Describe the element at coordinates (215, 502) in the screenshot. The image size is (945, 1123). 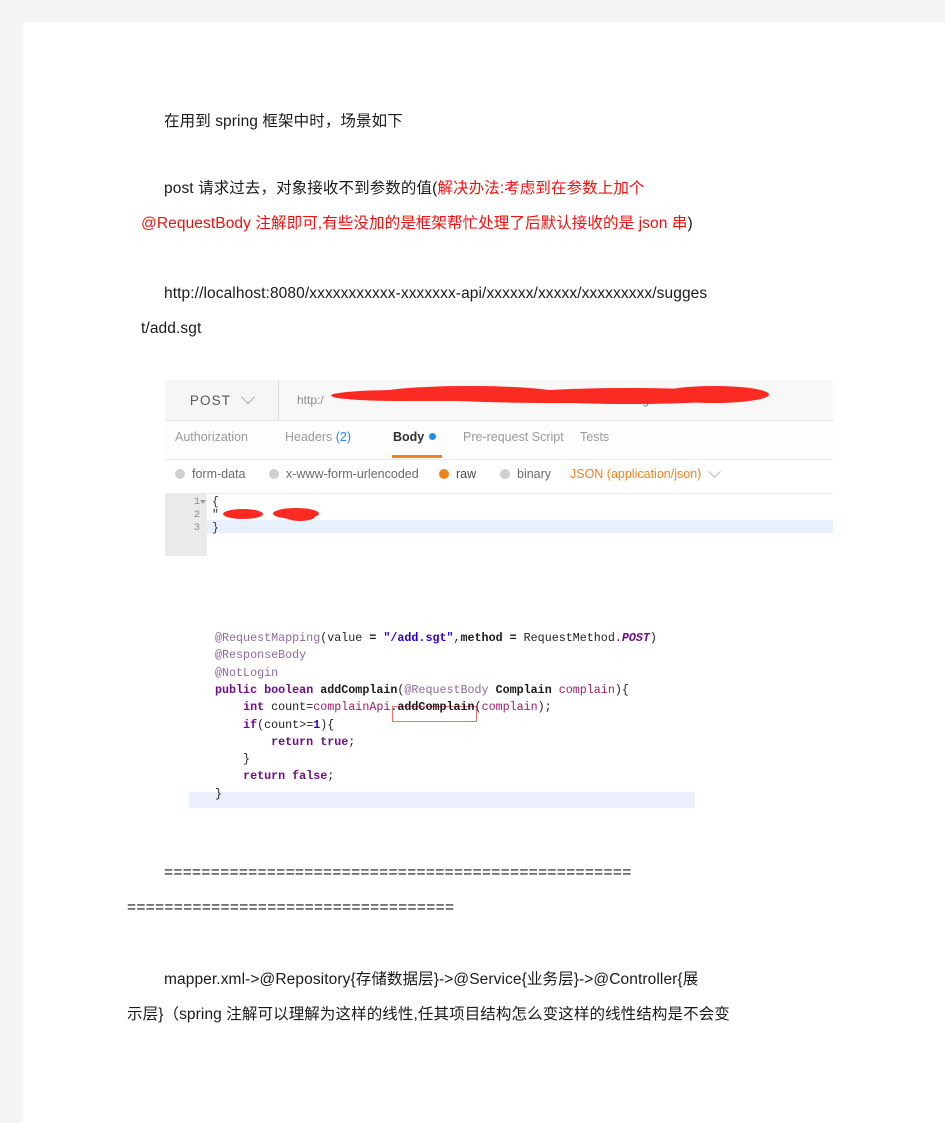
I see `json-line-1: {` at that location.